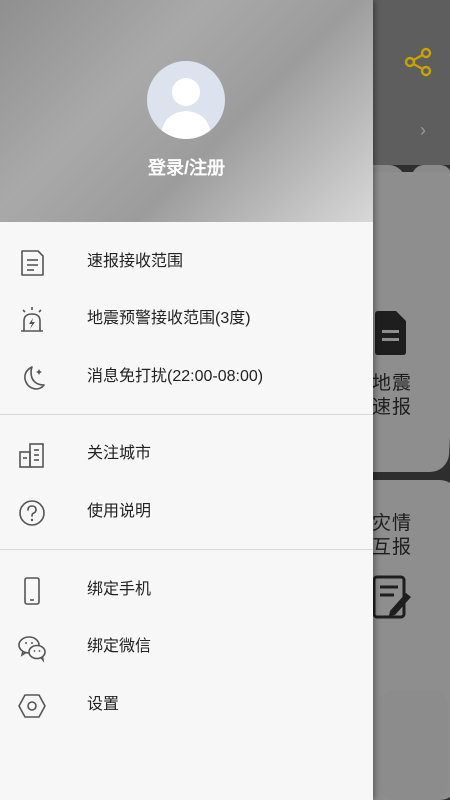 The height and width of the screenshot is (800, 450). What do you see at coordinates (119, 453) in the screenshot?
I see `menu-item-label: 关注城市` at bounding box center [119, 453].